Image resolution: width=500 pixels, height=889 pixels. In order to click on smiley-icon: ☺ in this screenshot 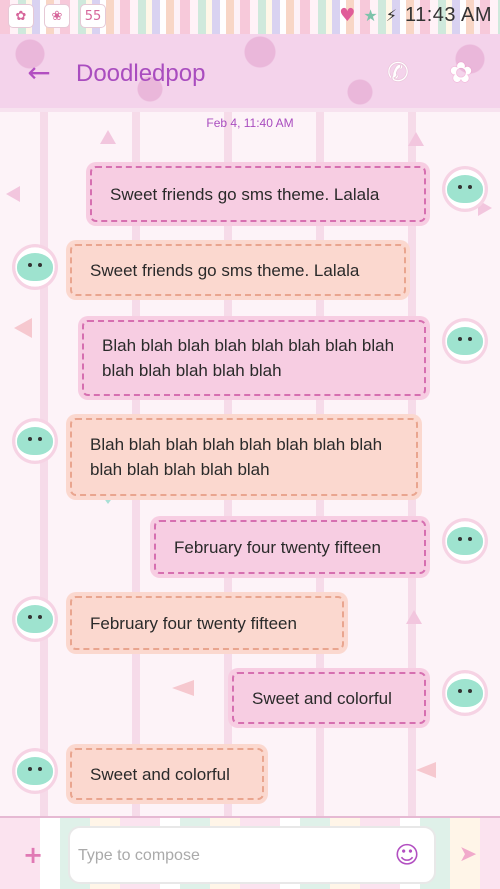, I will do `click(407, 855)`.